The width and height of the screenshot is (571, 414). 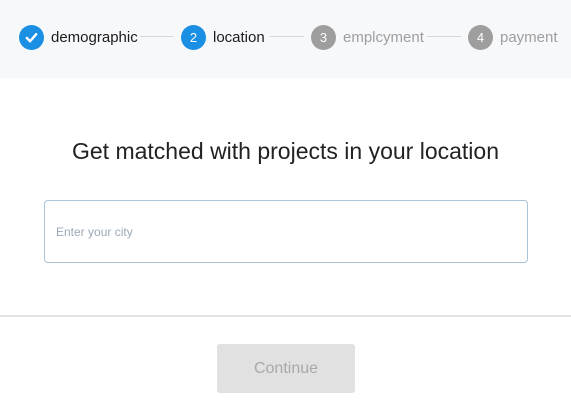 What do you see at coordinates (529, 37) in the screenshot?
I see `step-label-payment: payment` at bounding box center [529, 37].